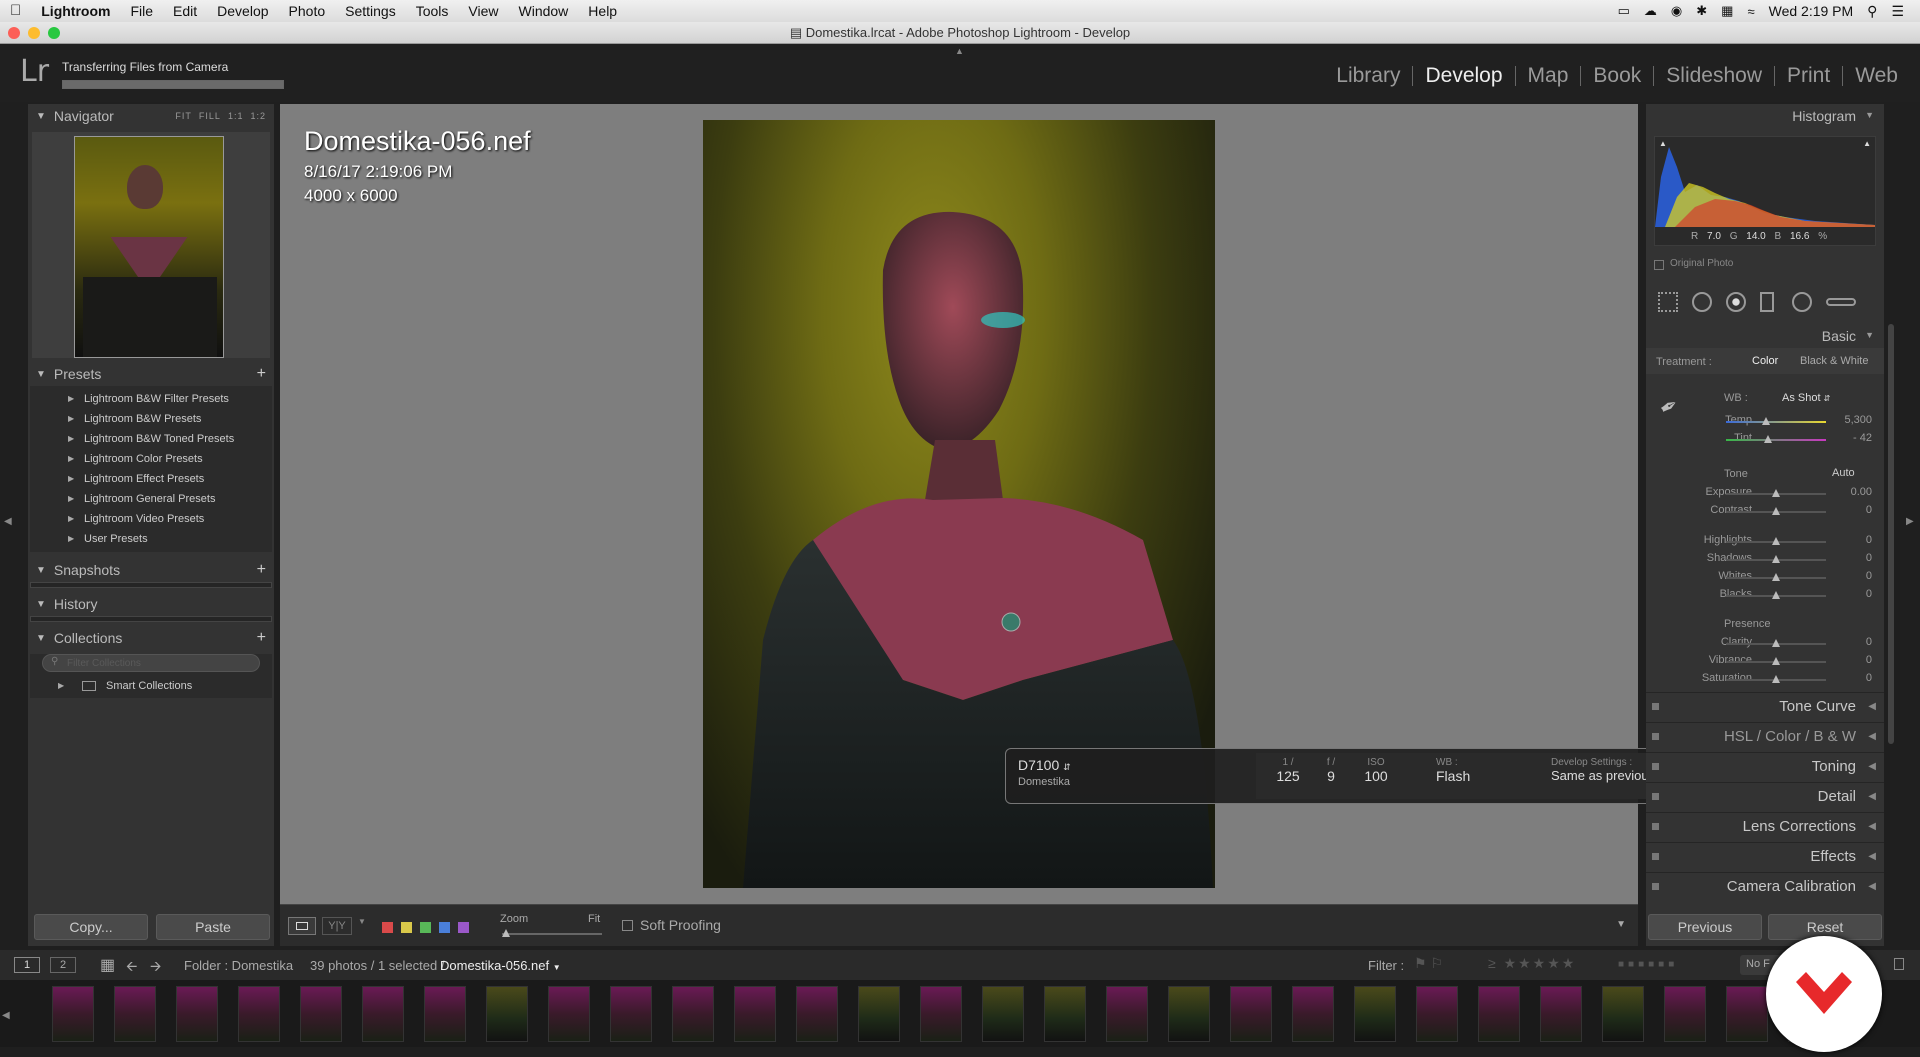 Image resolution: width=1920 pixels, height=1057 pixels. Describe the element at coordinates (1765, 736) in the screenshot. I see `hsl-panel-header: HSL / Color / B & W ◀` at that location.